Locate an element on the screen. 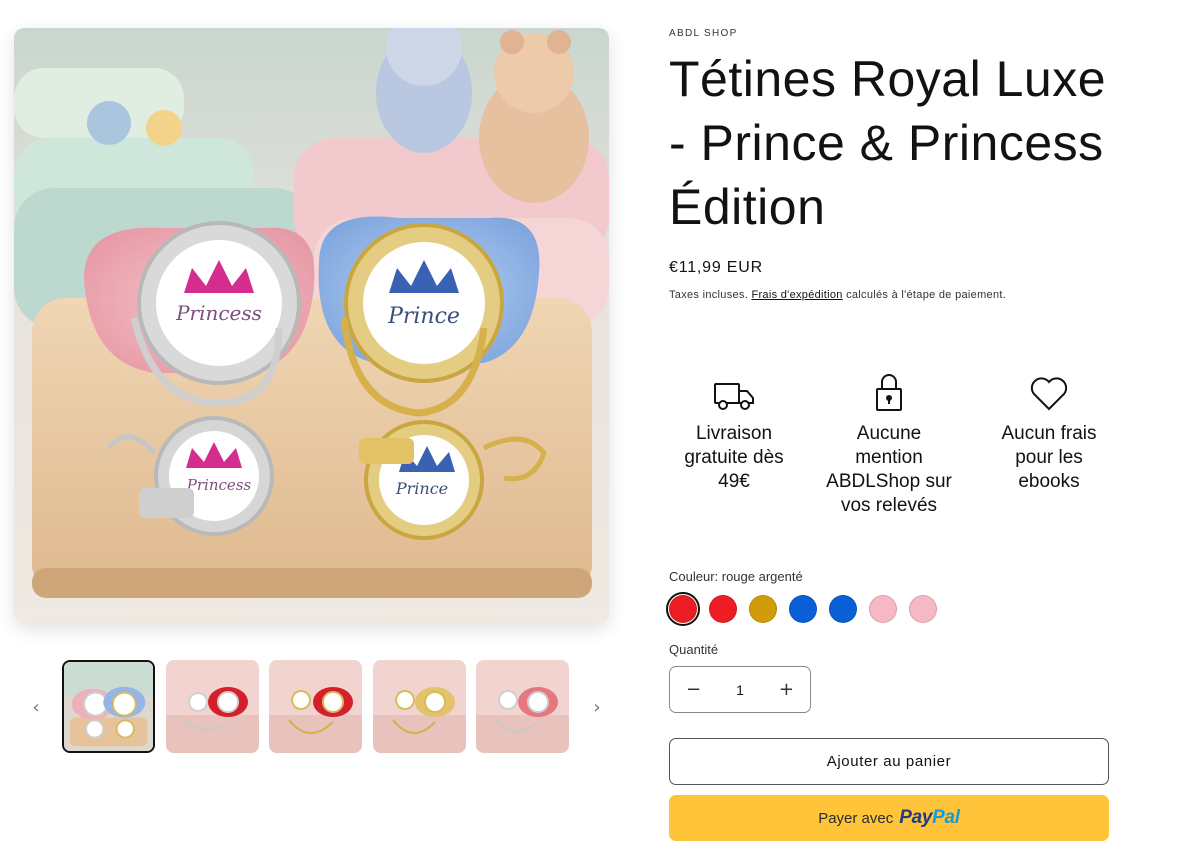 The image size is (1195, 853). feature-ebooks: Aucun frais pour les ebooks is located at coordinates (1049, 431).